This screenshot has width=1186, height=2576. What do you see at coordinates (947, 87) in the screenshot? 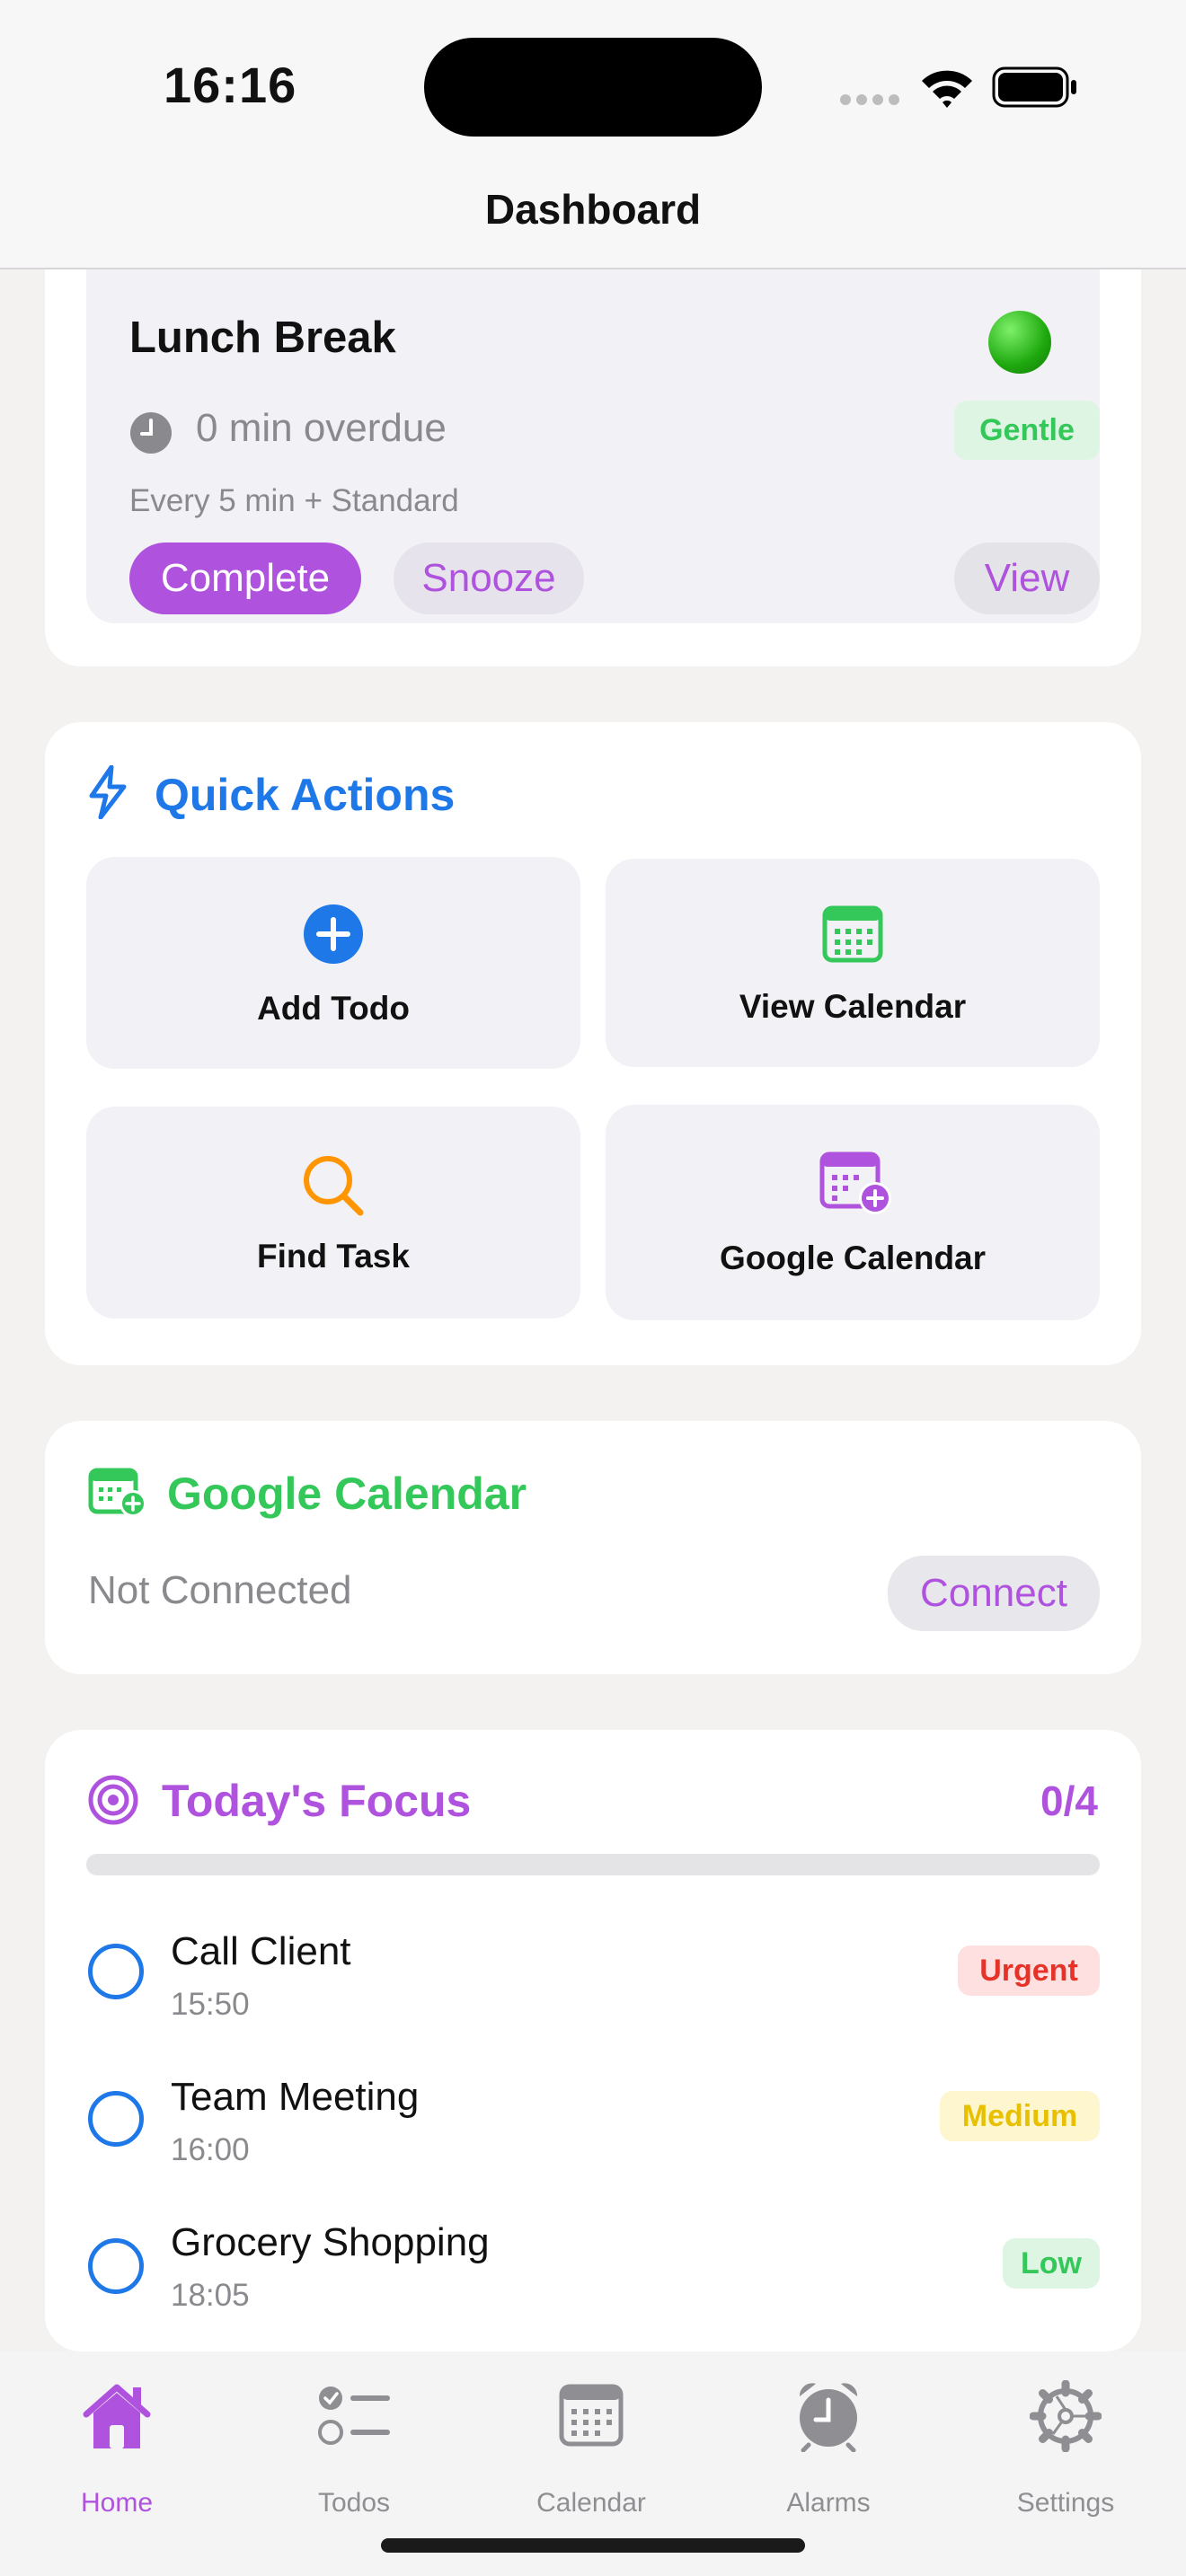
I see `wifi-icon` at bounding box center [947, 87].